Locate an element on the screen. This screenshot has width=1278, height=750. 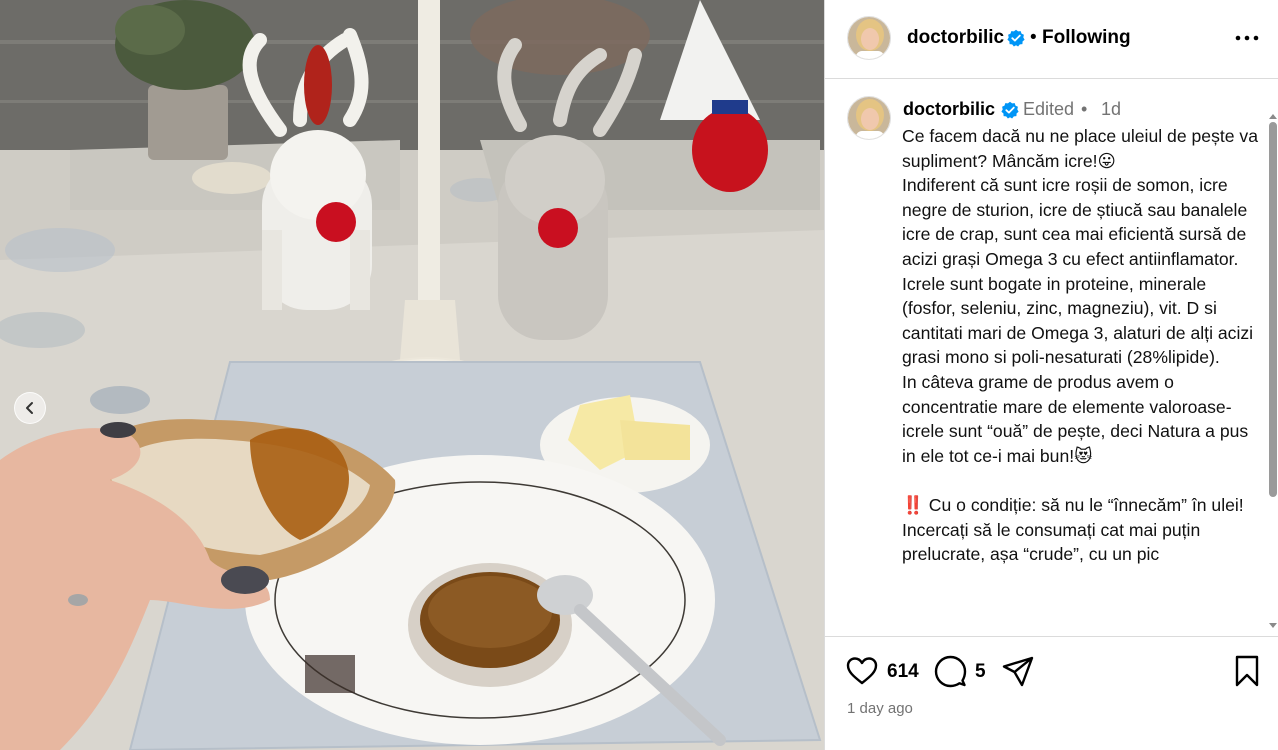
caption-scrollbar-thumb is located at coordinates (1273, 309).